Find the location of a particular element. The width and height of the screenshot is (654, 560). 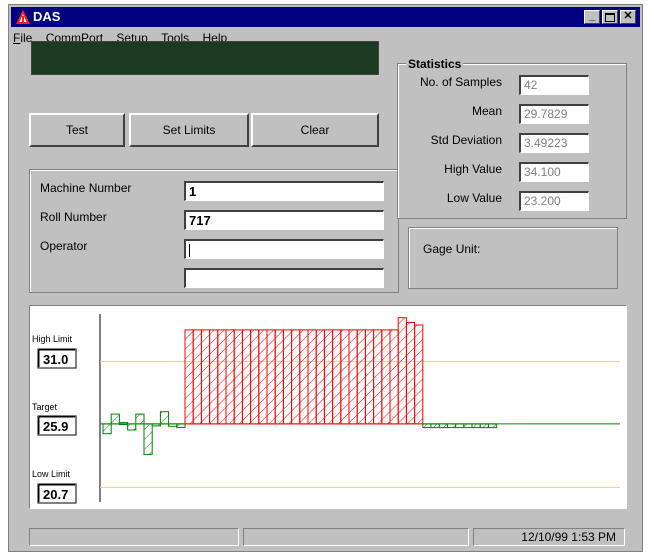

extra-input is located at coordinates (284, 278).